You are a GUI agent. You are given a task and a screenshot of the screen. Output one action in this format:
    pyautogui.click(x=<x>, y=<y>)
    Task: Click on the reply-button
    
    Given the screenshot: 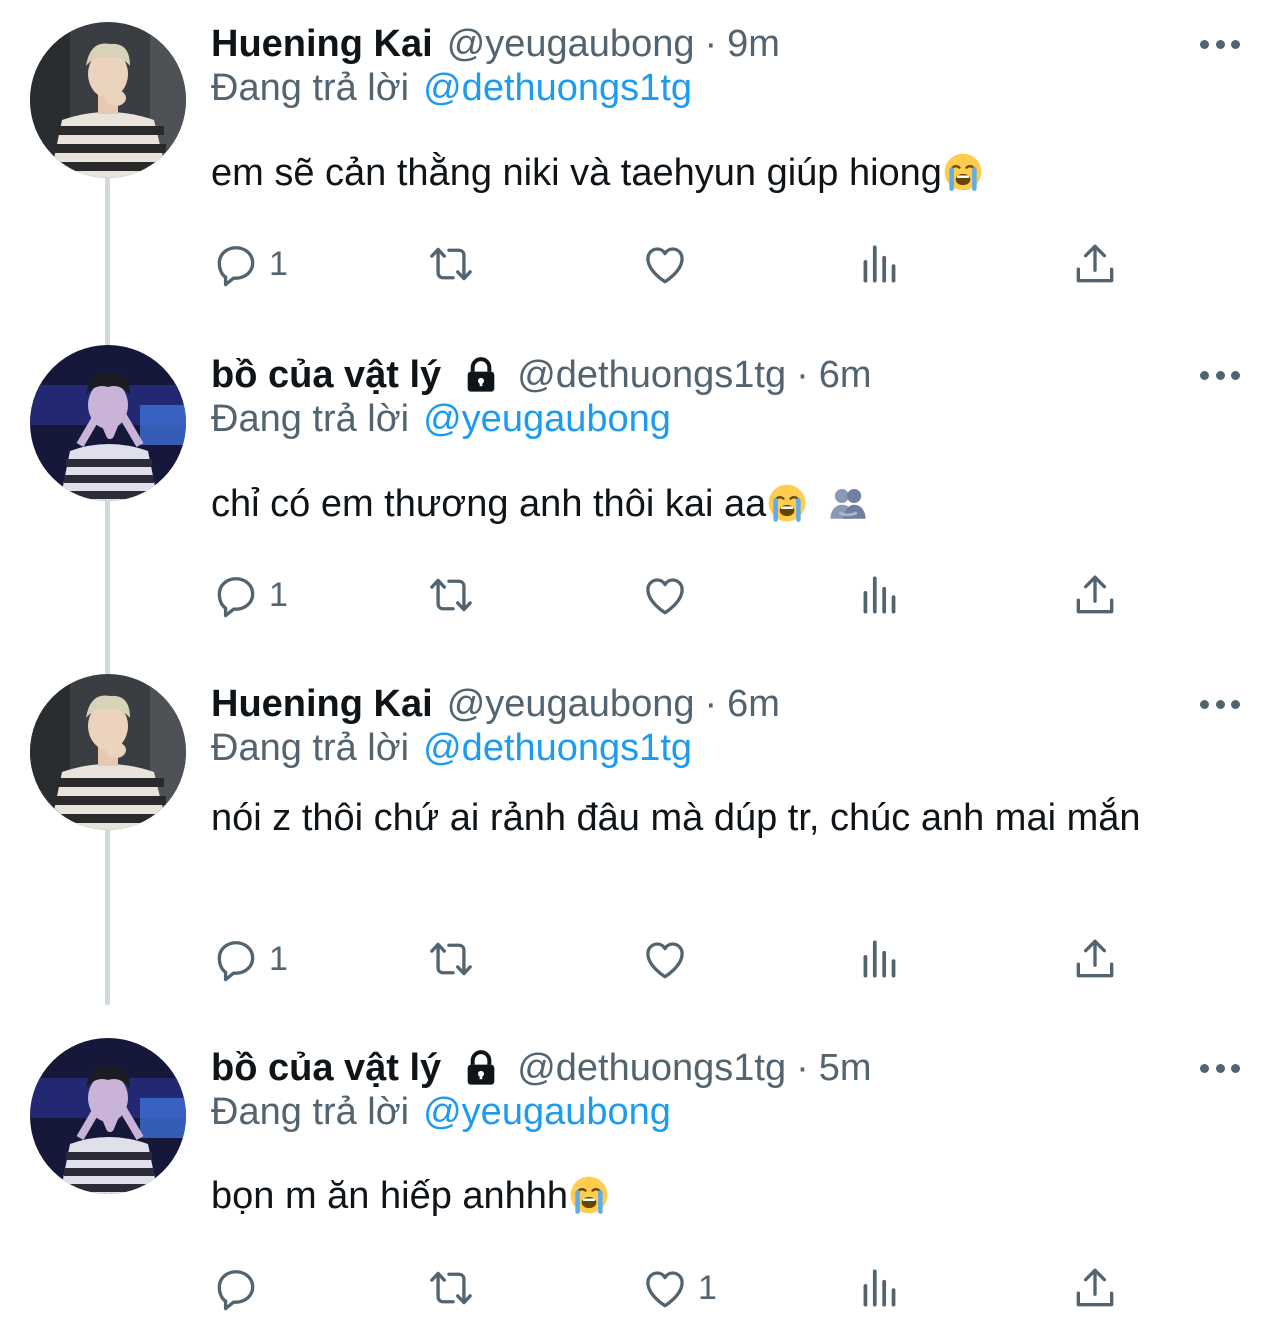 What is the action you would take?
    pyautogui.click(x=240, y=1288)
    